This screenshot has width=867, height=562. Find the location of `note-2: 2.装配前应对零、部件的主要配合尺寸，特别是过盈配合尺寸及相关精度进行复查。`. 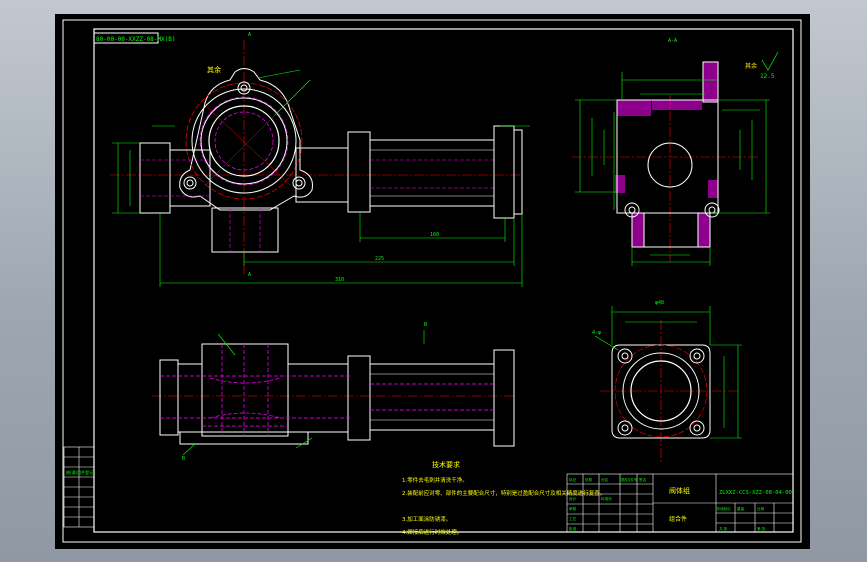

note-2: 2.装配前应对零、部件的主要配合尺寸，特别是过盈配合尺寸及相关精度进行复查。 is located at coordinates (503, 493).